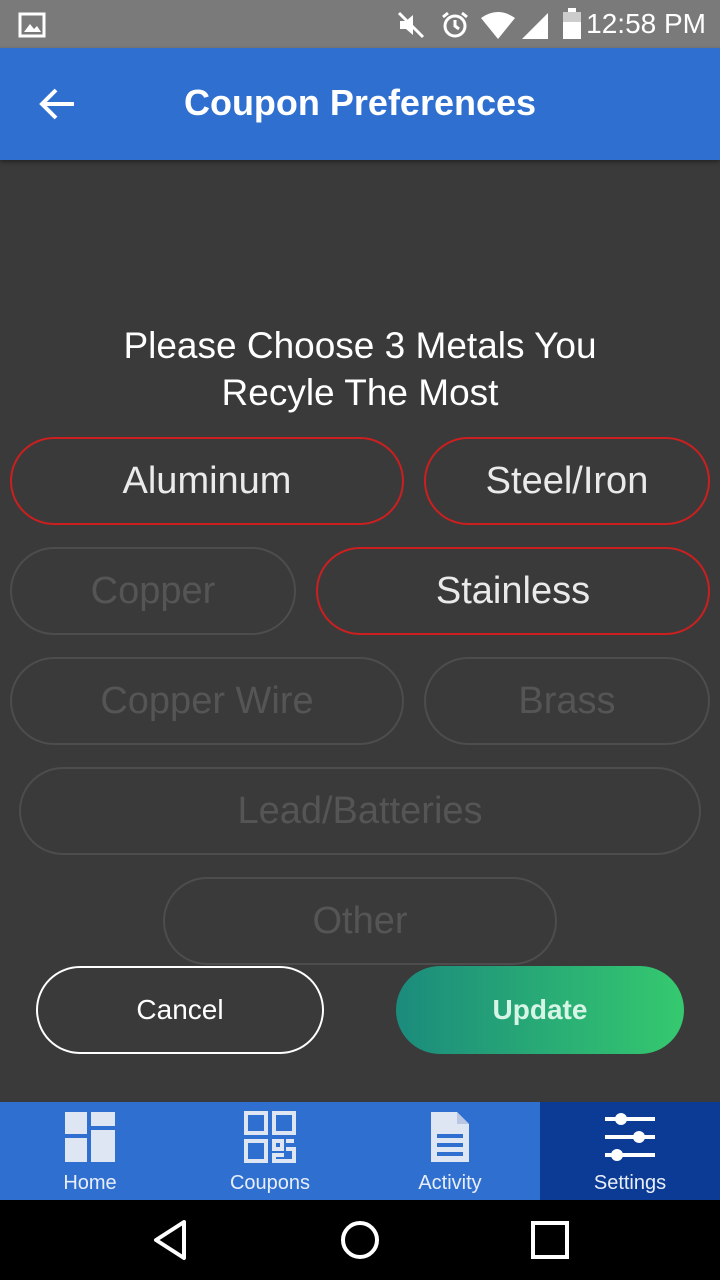 Image resolution: width=720 pixels, height=1280 pixels. Describe the element at coordinates (630, 1137) in the screenshot. I see `sliders-icon` at that location.